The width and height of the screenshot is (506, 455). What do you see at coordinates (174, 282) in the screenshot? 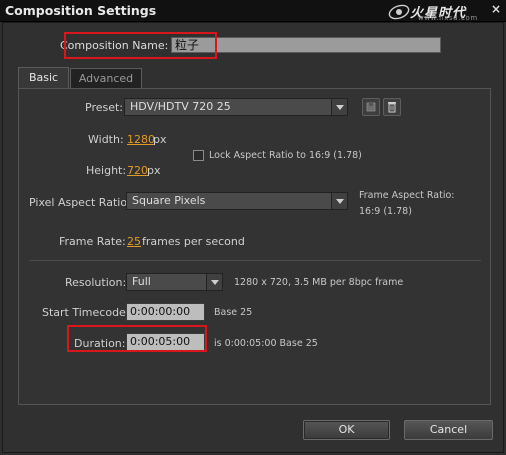
I see `resolution-dropdown: Full` at bounding box center [174, 282].